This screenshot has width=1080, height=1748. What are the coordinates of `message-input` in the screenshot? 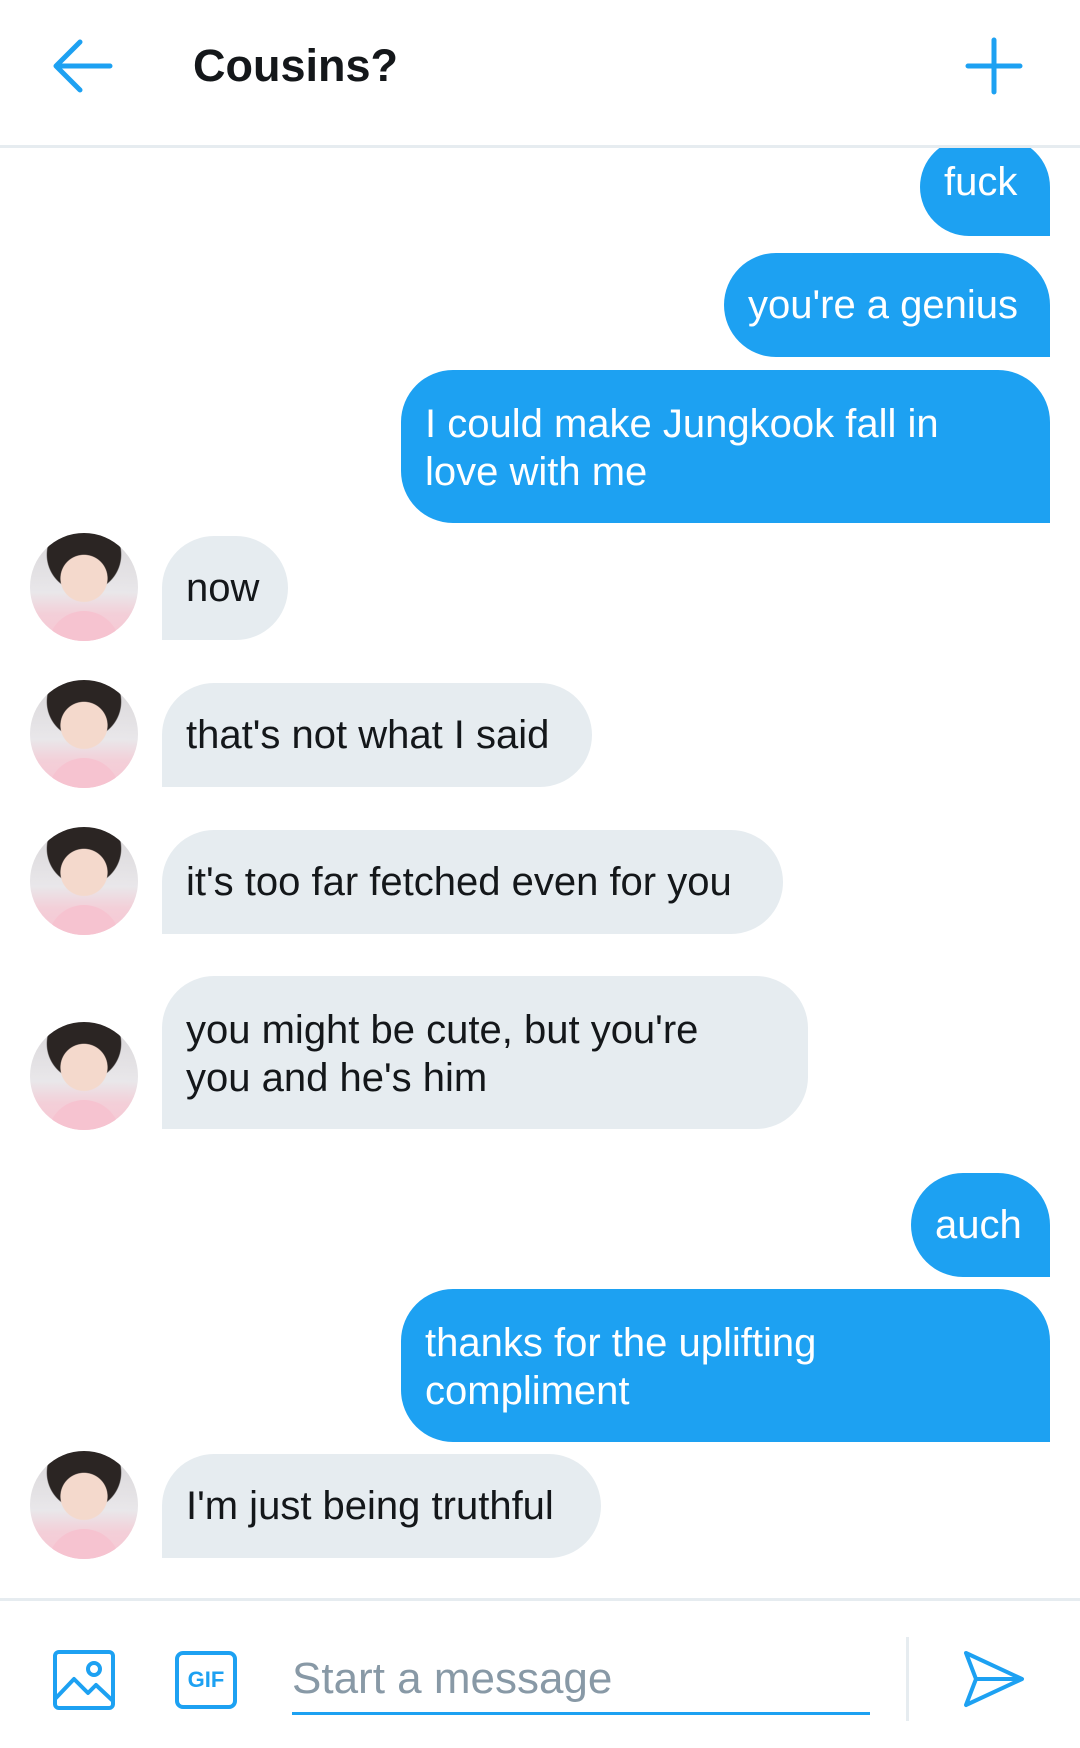 It's located at (581, 1680).